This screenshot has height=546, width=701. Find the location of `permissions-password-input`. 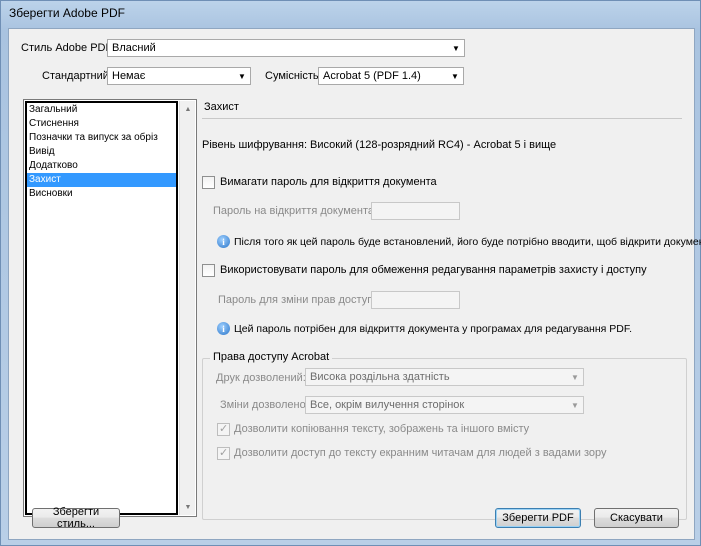

permissions-password-input is located at coordinates (415, 300).